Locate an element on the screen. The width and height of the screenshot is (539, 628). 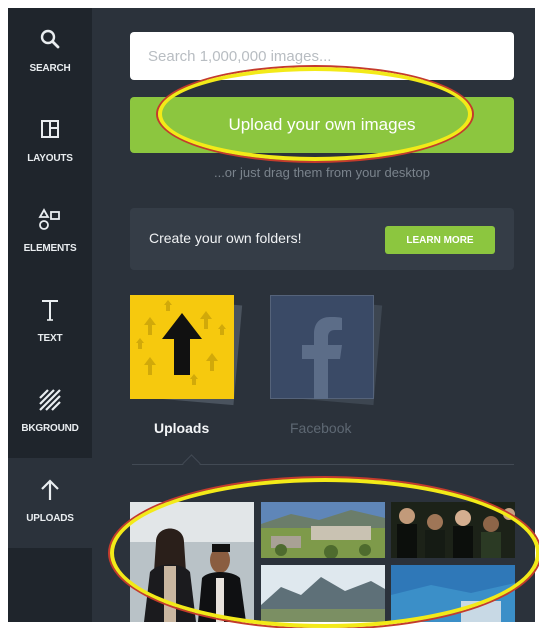
sidebar-item-background: BKGROUND is located at coordinates (50, 413).